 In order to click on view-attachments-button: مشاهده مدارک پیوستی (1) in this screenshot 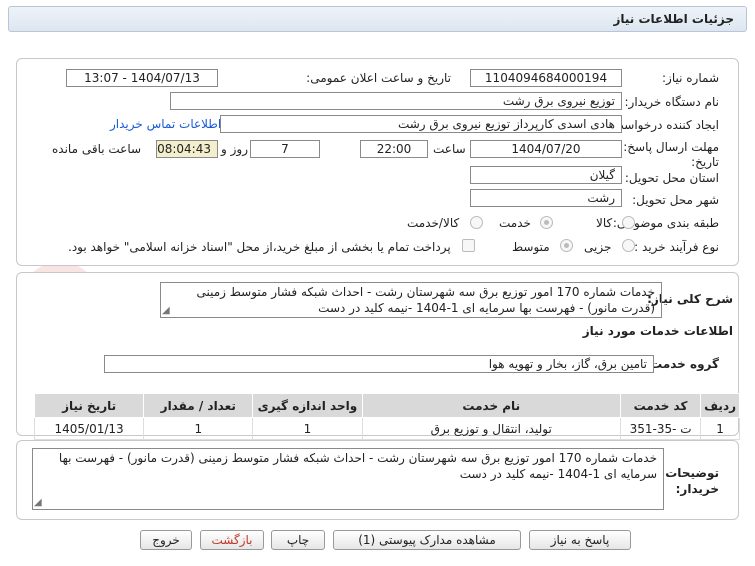, I will do `click(427, 540)`.